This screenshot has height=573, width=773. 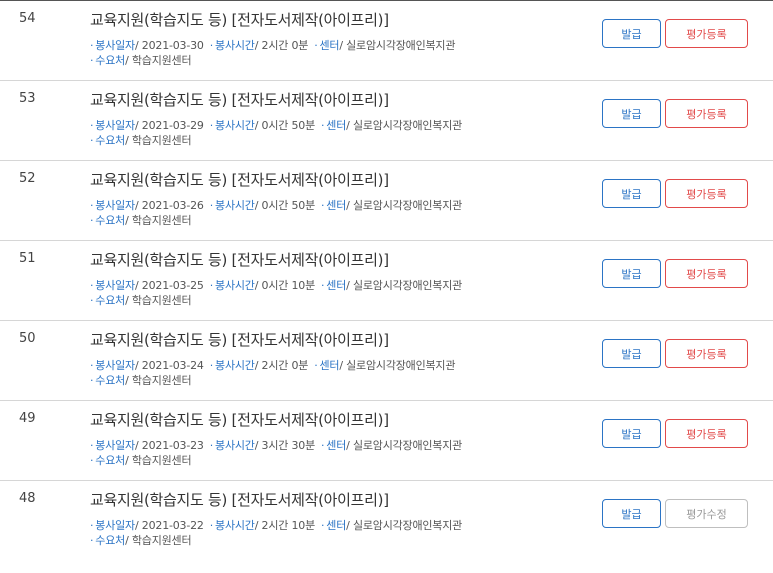 I want to click on time-value: 3시간 30분, so click(x=288, y=445).